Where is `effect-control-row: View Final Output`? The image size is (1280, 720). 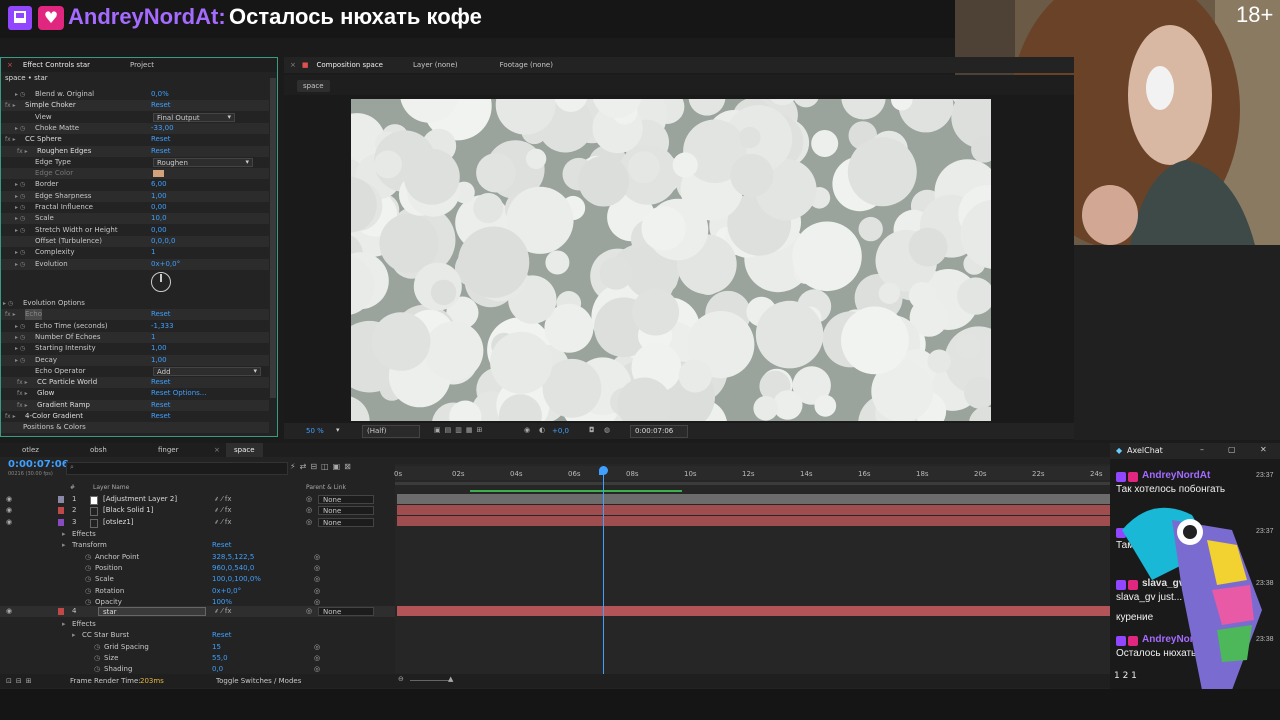 effect-control-row: View Final Output is located at coordinates (135, 117).